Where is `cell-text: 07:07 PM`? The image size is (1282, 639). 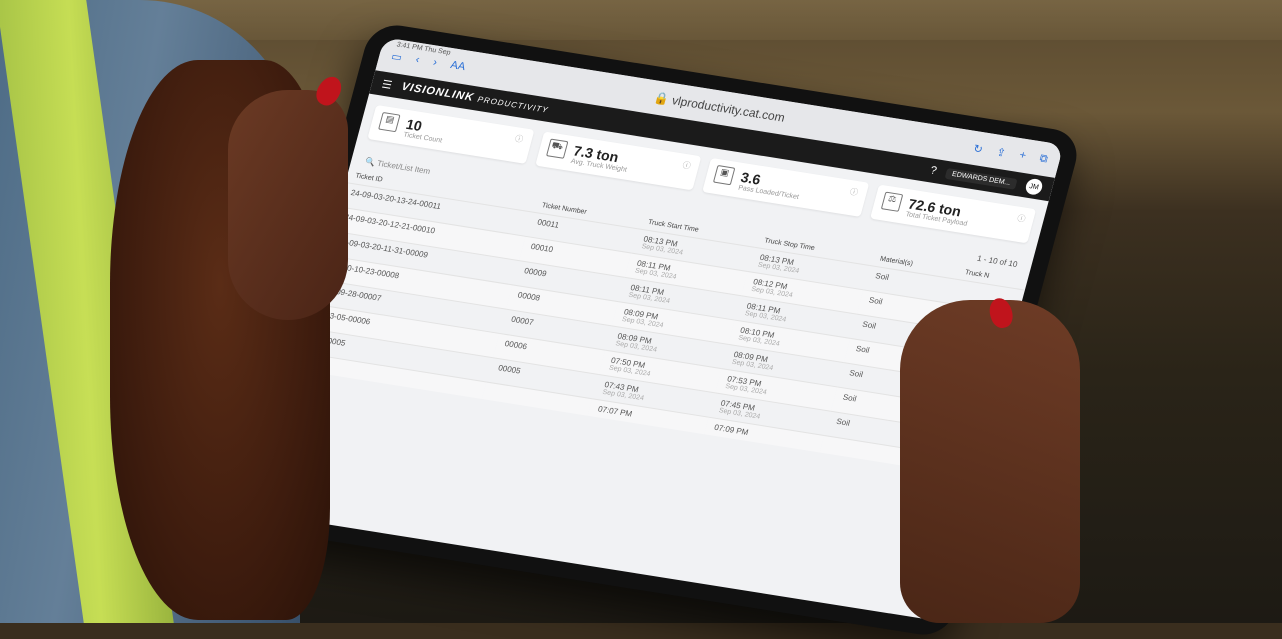
cell-text: 07:07 PM is located at coordinates (615, 411).